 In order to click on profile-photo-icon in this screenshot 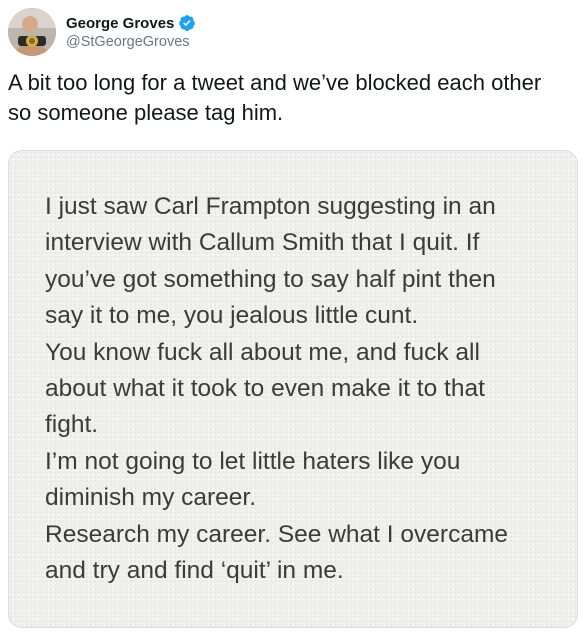, I will do `click(32, 32)`.